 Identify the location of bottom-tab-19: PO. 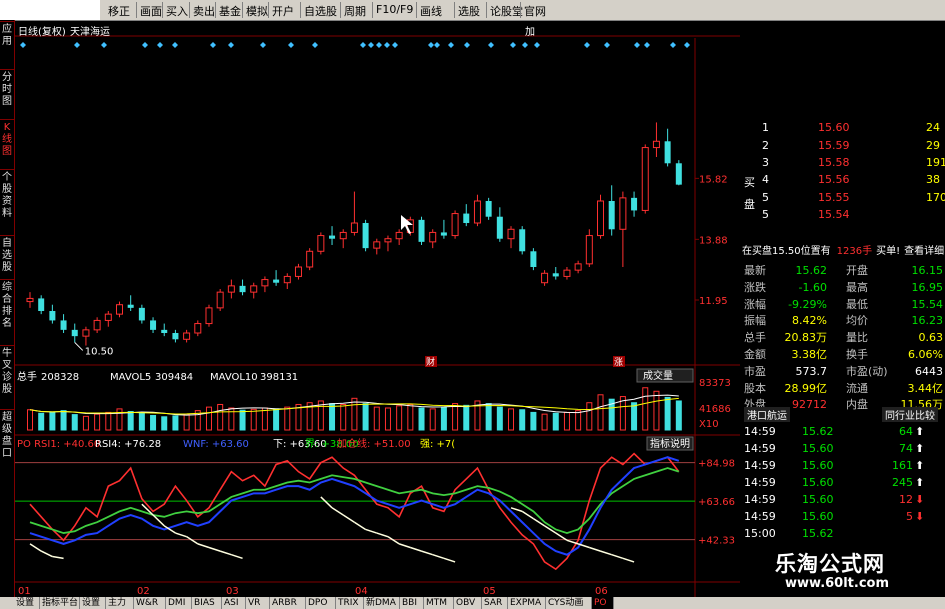
(603, 603).